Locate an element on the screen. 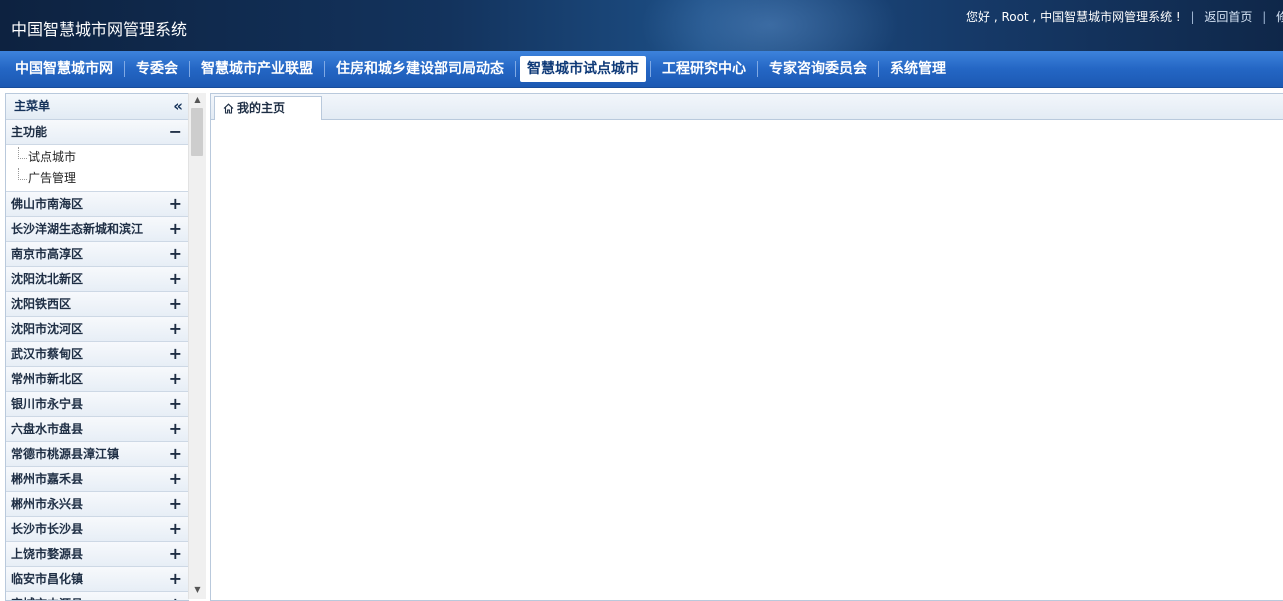  menu-group-label: 沈阳铁西区 is located at coordinates (41, 304).